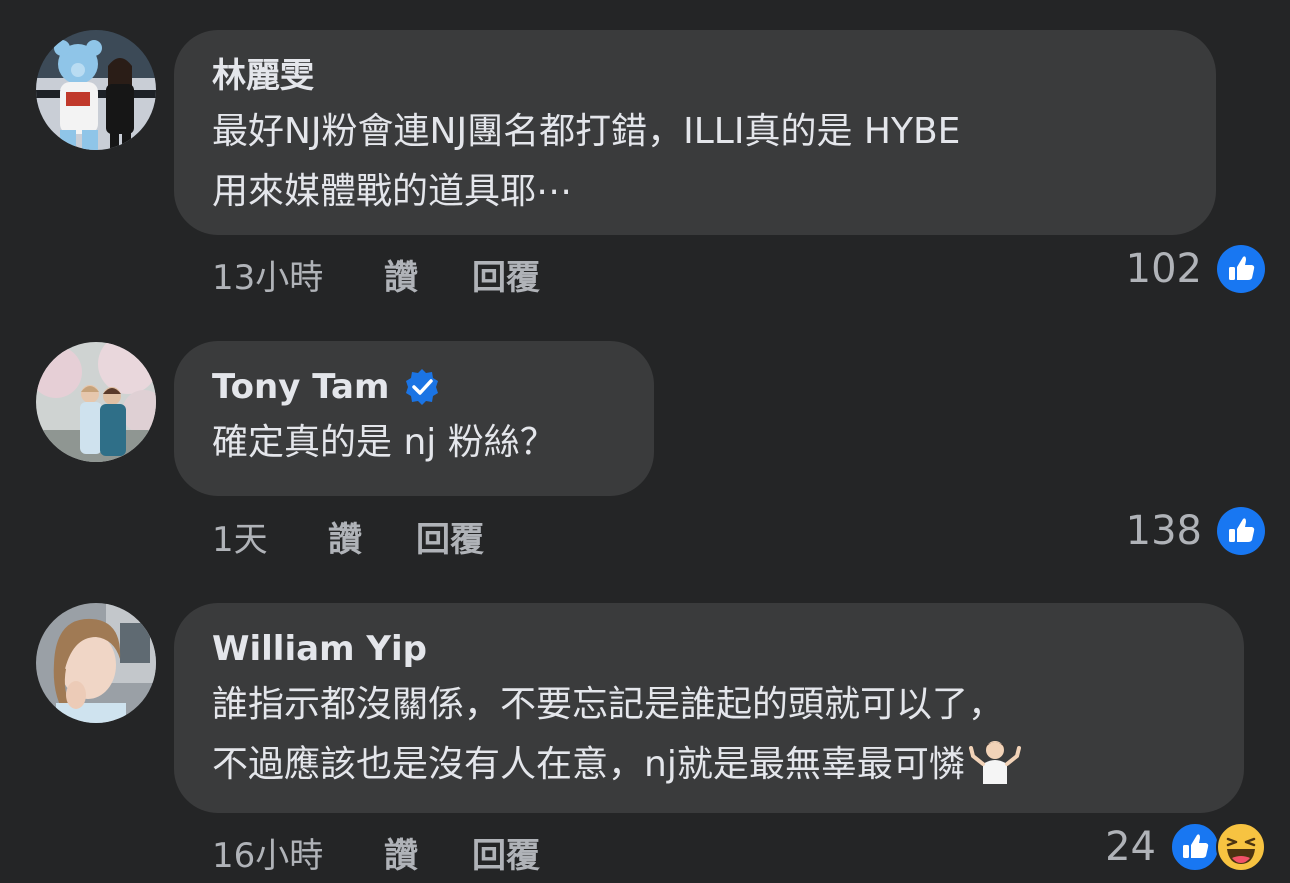 The width and height of the screenshot is (1290, 883). I want to click on comment-text: 確定真的是 nj 粉絲？, so click(414, 443).